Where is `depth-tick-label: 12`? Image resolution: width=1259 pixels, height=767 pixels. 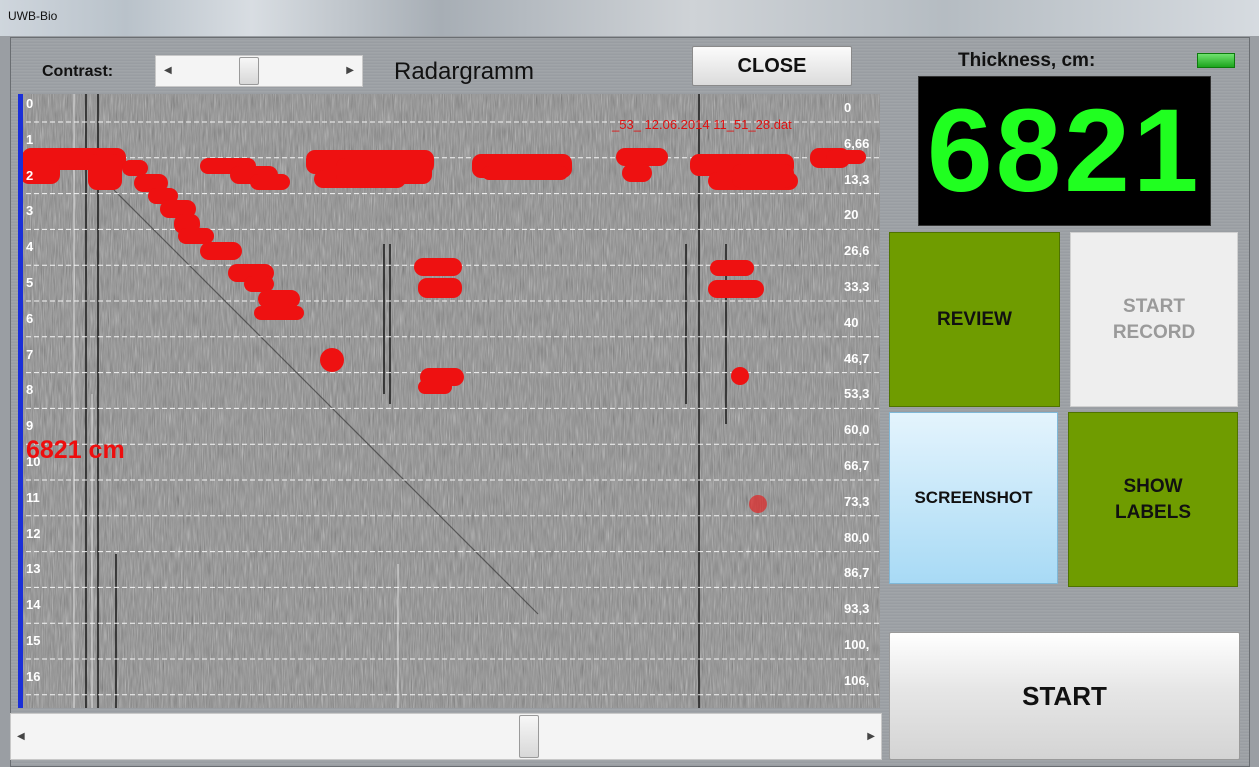
depth-tick-label: 12 is located at coordinates (33, 533).